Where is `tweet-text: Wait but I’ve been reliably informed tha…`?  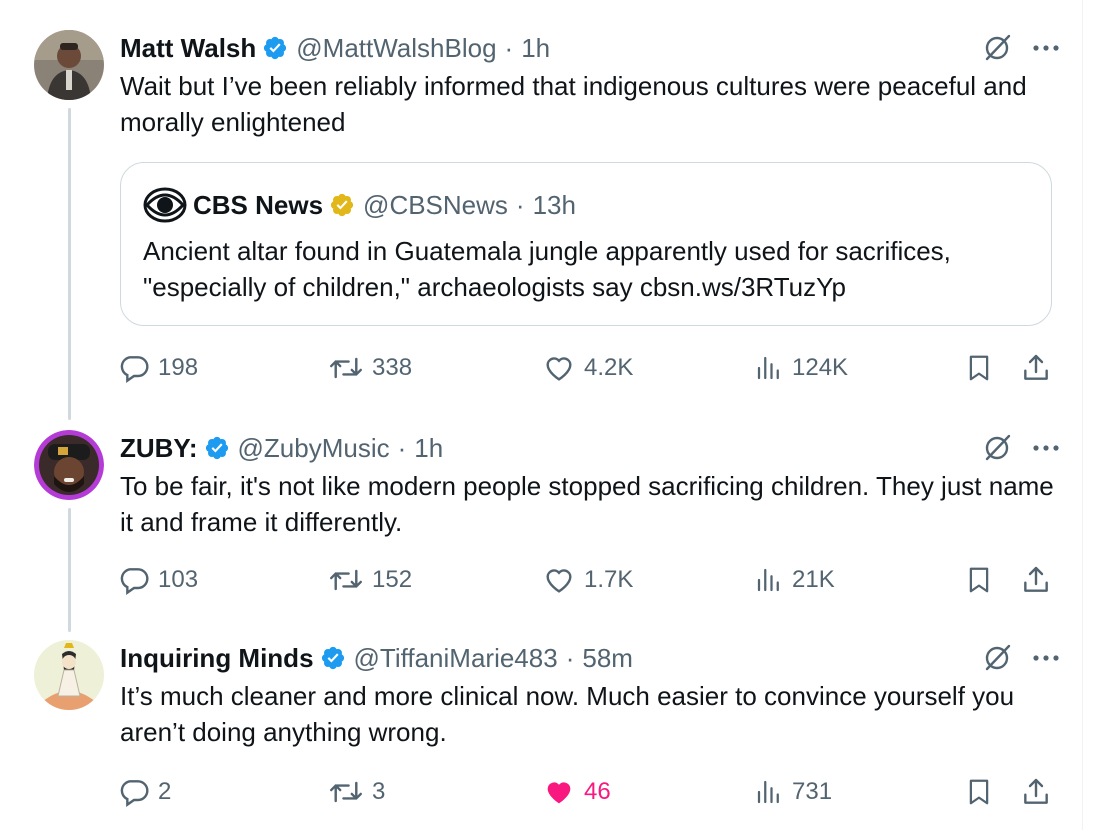 tweet-text: Wait but I’ve been reliably informed tha… is located at coordinates (573, 104).